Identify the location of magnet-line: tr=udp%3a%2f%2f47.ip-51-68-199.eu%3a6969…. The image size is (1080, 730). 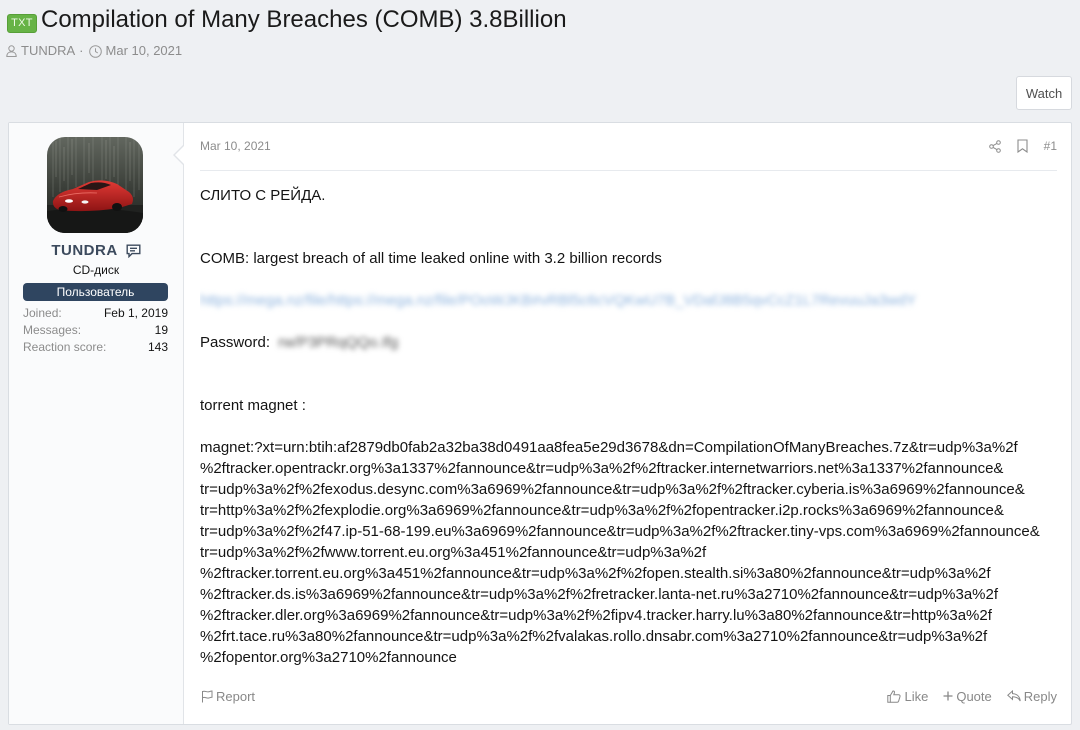
(620, 531).